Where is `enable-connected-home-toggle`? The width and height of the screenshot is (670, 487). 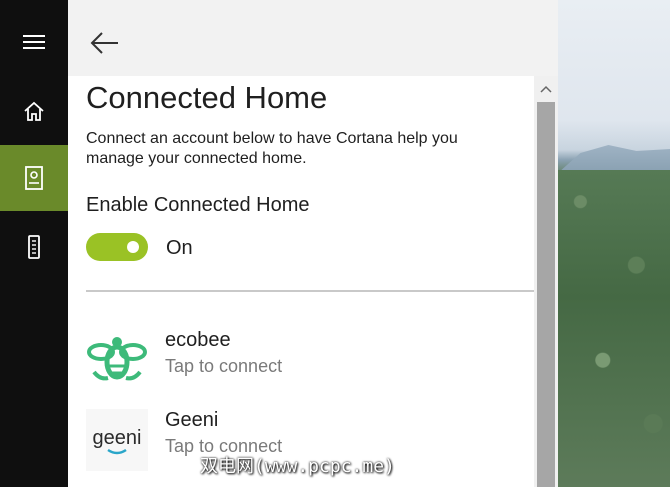 enable-connected-home-toggle is located at coordinates (117, 247).